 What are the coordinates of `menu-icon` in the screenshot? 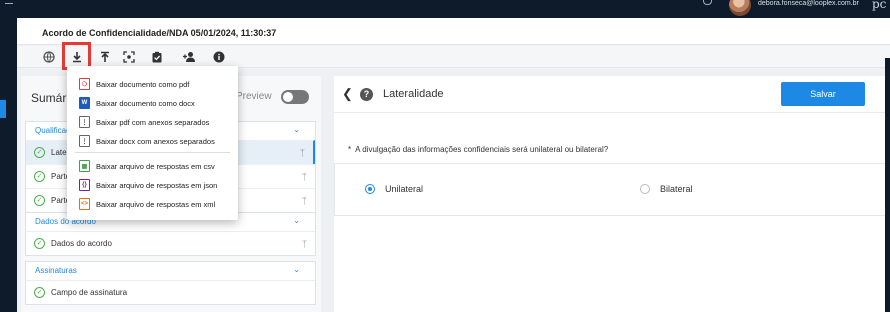 It's located at (9, 2).